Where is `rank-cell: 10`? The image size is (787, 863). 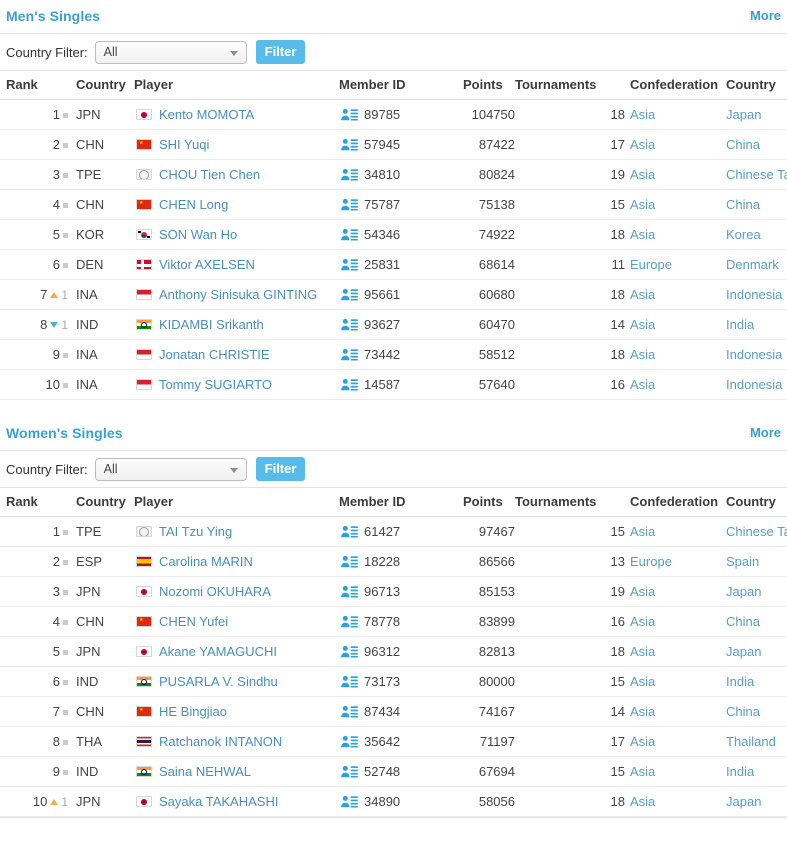 rank-cell: 10 is located at coordinates (34, 384).